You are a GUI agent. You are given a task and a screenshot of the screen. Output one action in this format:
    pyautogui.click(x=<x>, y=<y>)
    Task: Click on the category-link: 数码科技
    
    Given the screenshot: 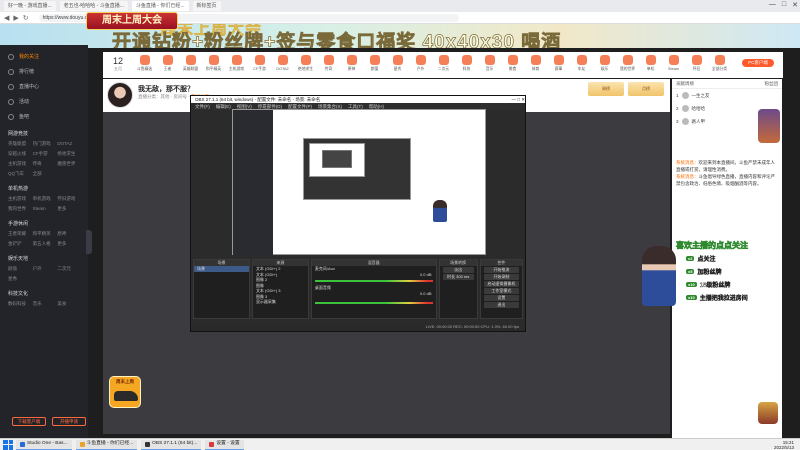 What is the action you would take?
    pyautogui.click(x=19, y=304)
    